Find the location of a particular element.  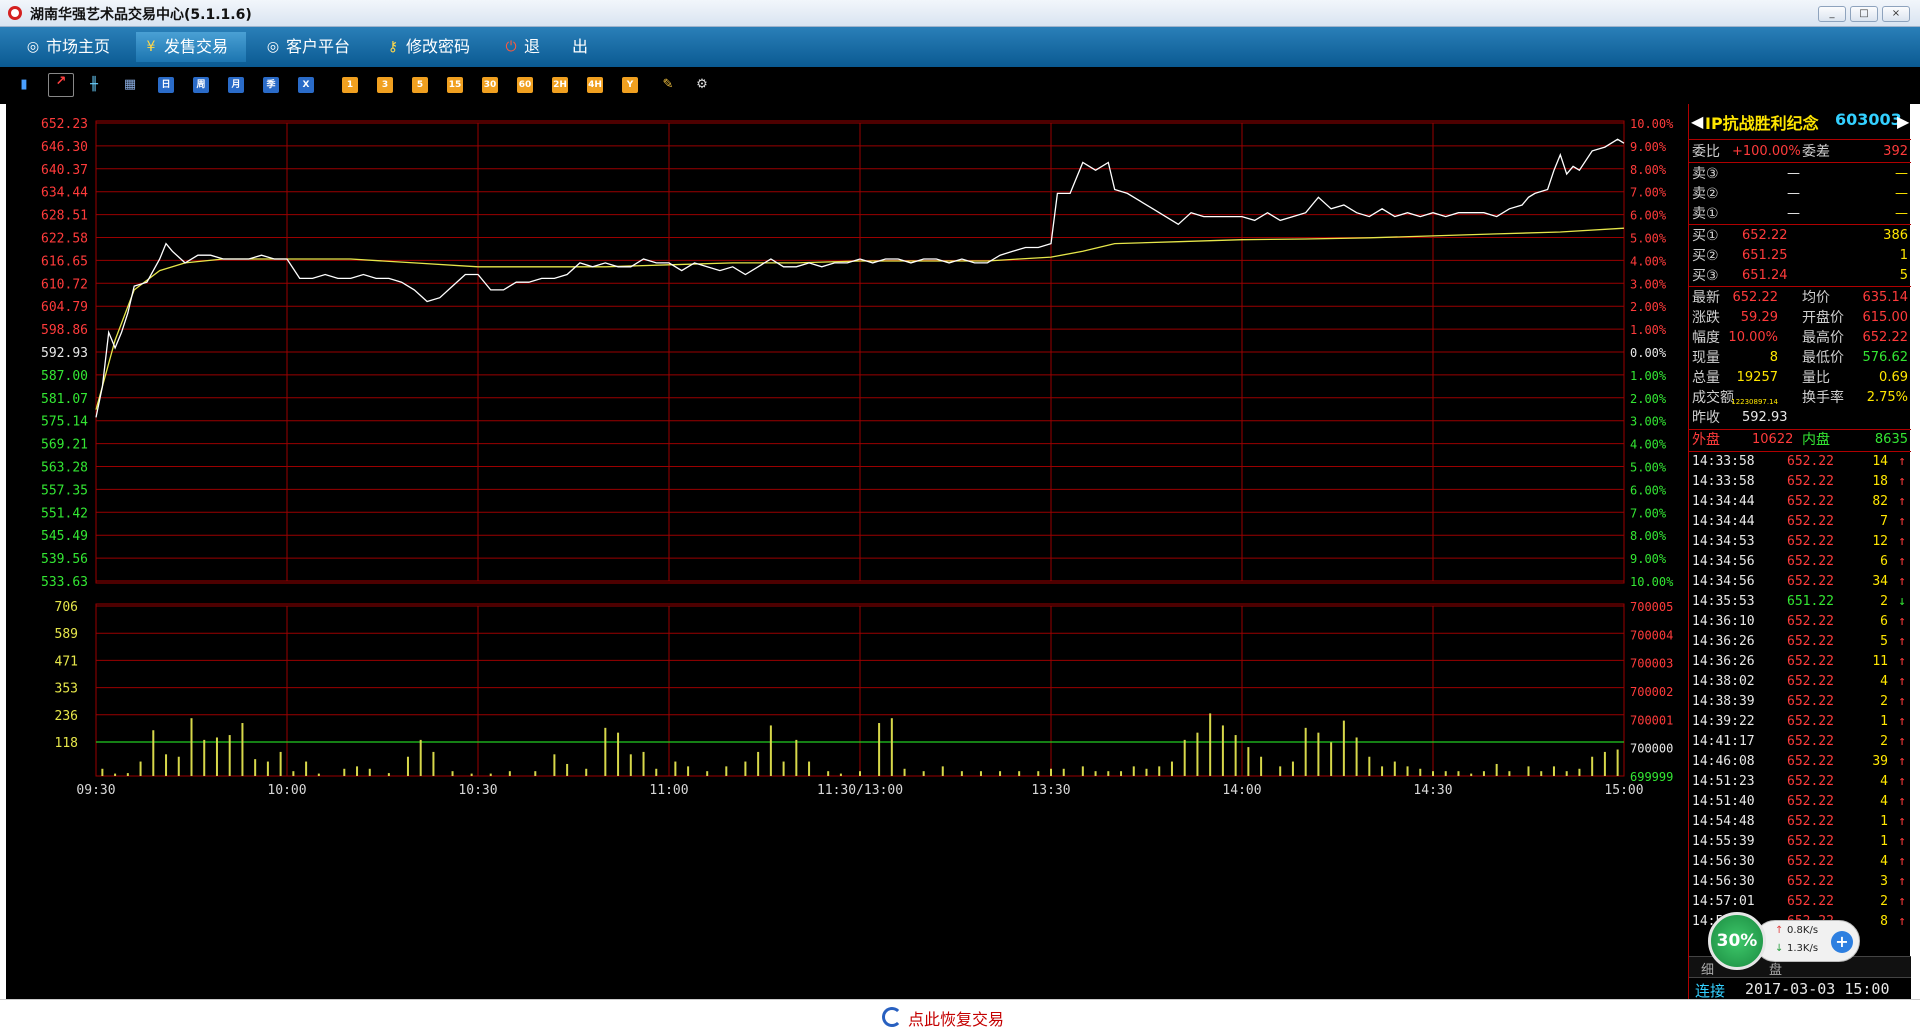

plus-icon: + is located at coordinates (1842, 942).